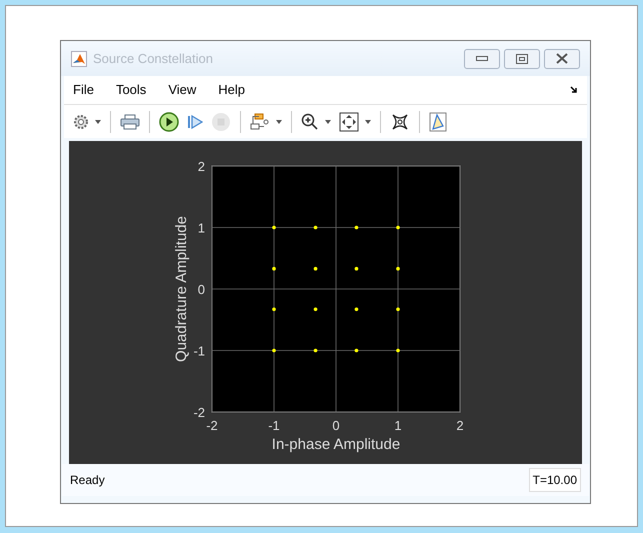 This screenshot has width=643, height=533. I want to click on minimize-icon, so click(482, 58).